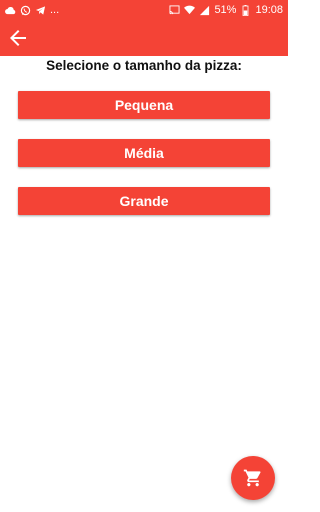 This screenshot has height=512, width=320. What do you see at coordinates (204, 10) in the screenshot?
I see `signal-icon` at bounding box center [204, 10].